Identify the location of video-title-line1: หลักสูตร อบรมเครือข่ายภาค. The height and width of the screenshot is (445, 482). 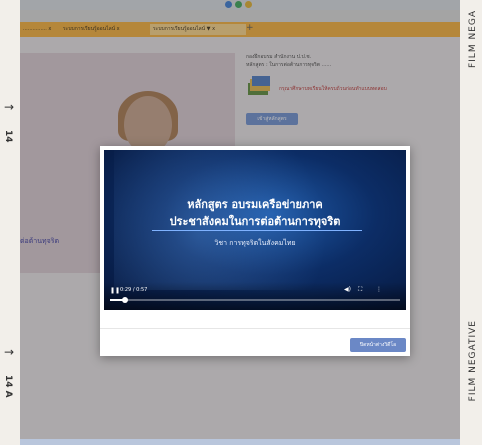
(255, 204).